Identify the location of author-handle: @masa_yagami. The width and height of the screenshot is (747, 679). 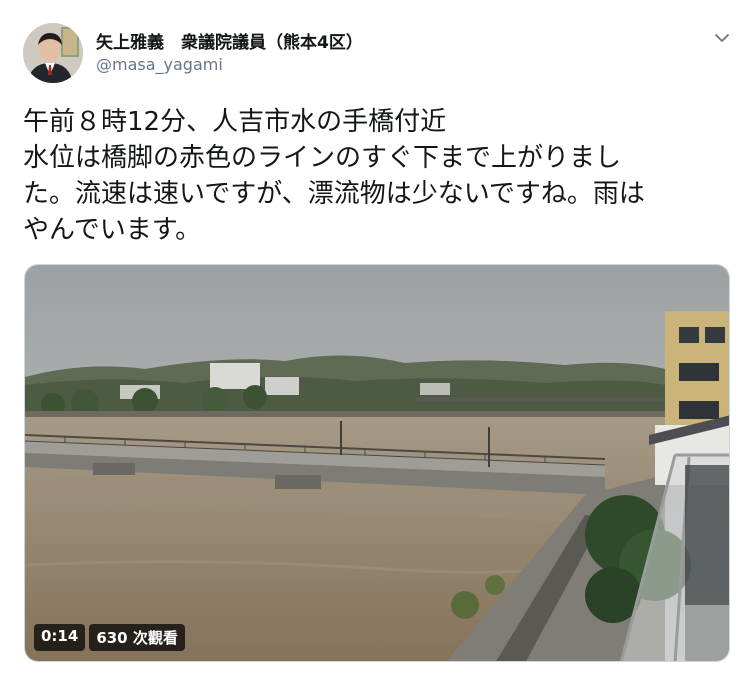
(159, 64).